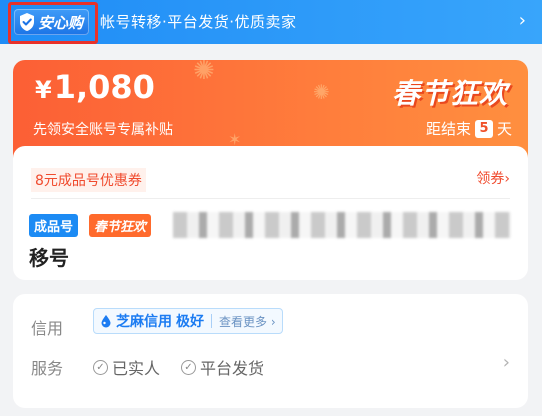  Describe the element at coordinates (448, 129) in the screenshot. I see `countdown-prefix: 距结束` at that location.